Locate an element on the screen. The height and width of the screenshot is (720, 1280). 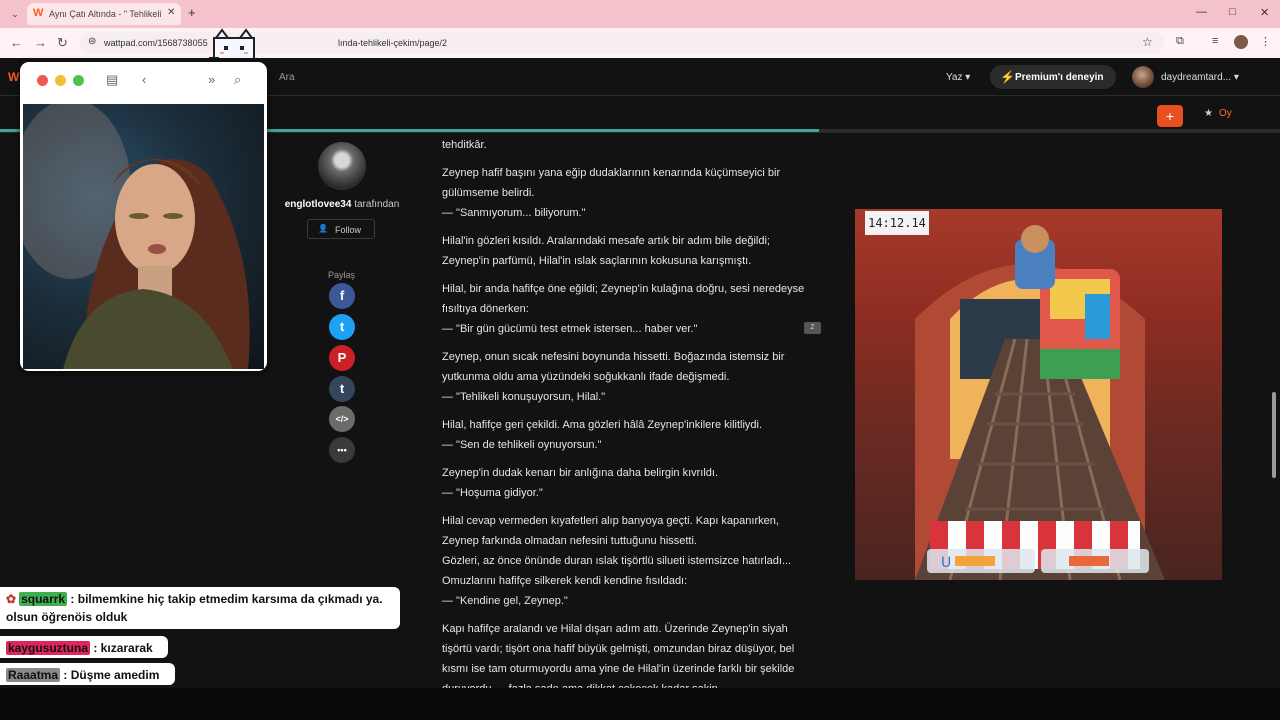
webcam-feed is located at coordinates (143, 236).